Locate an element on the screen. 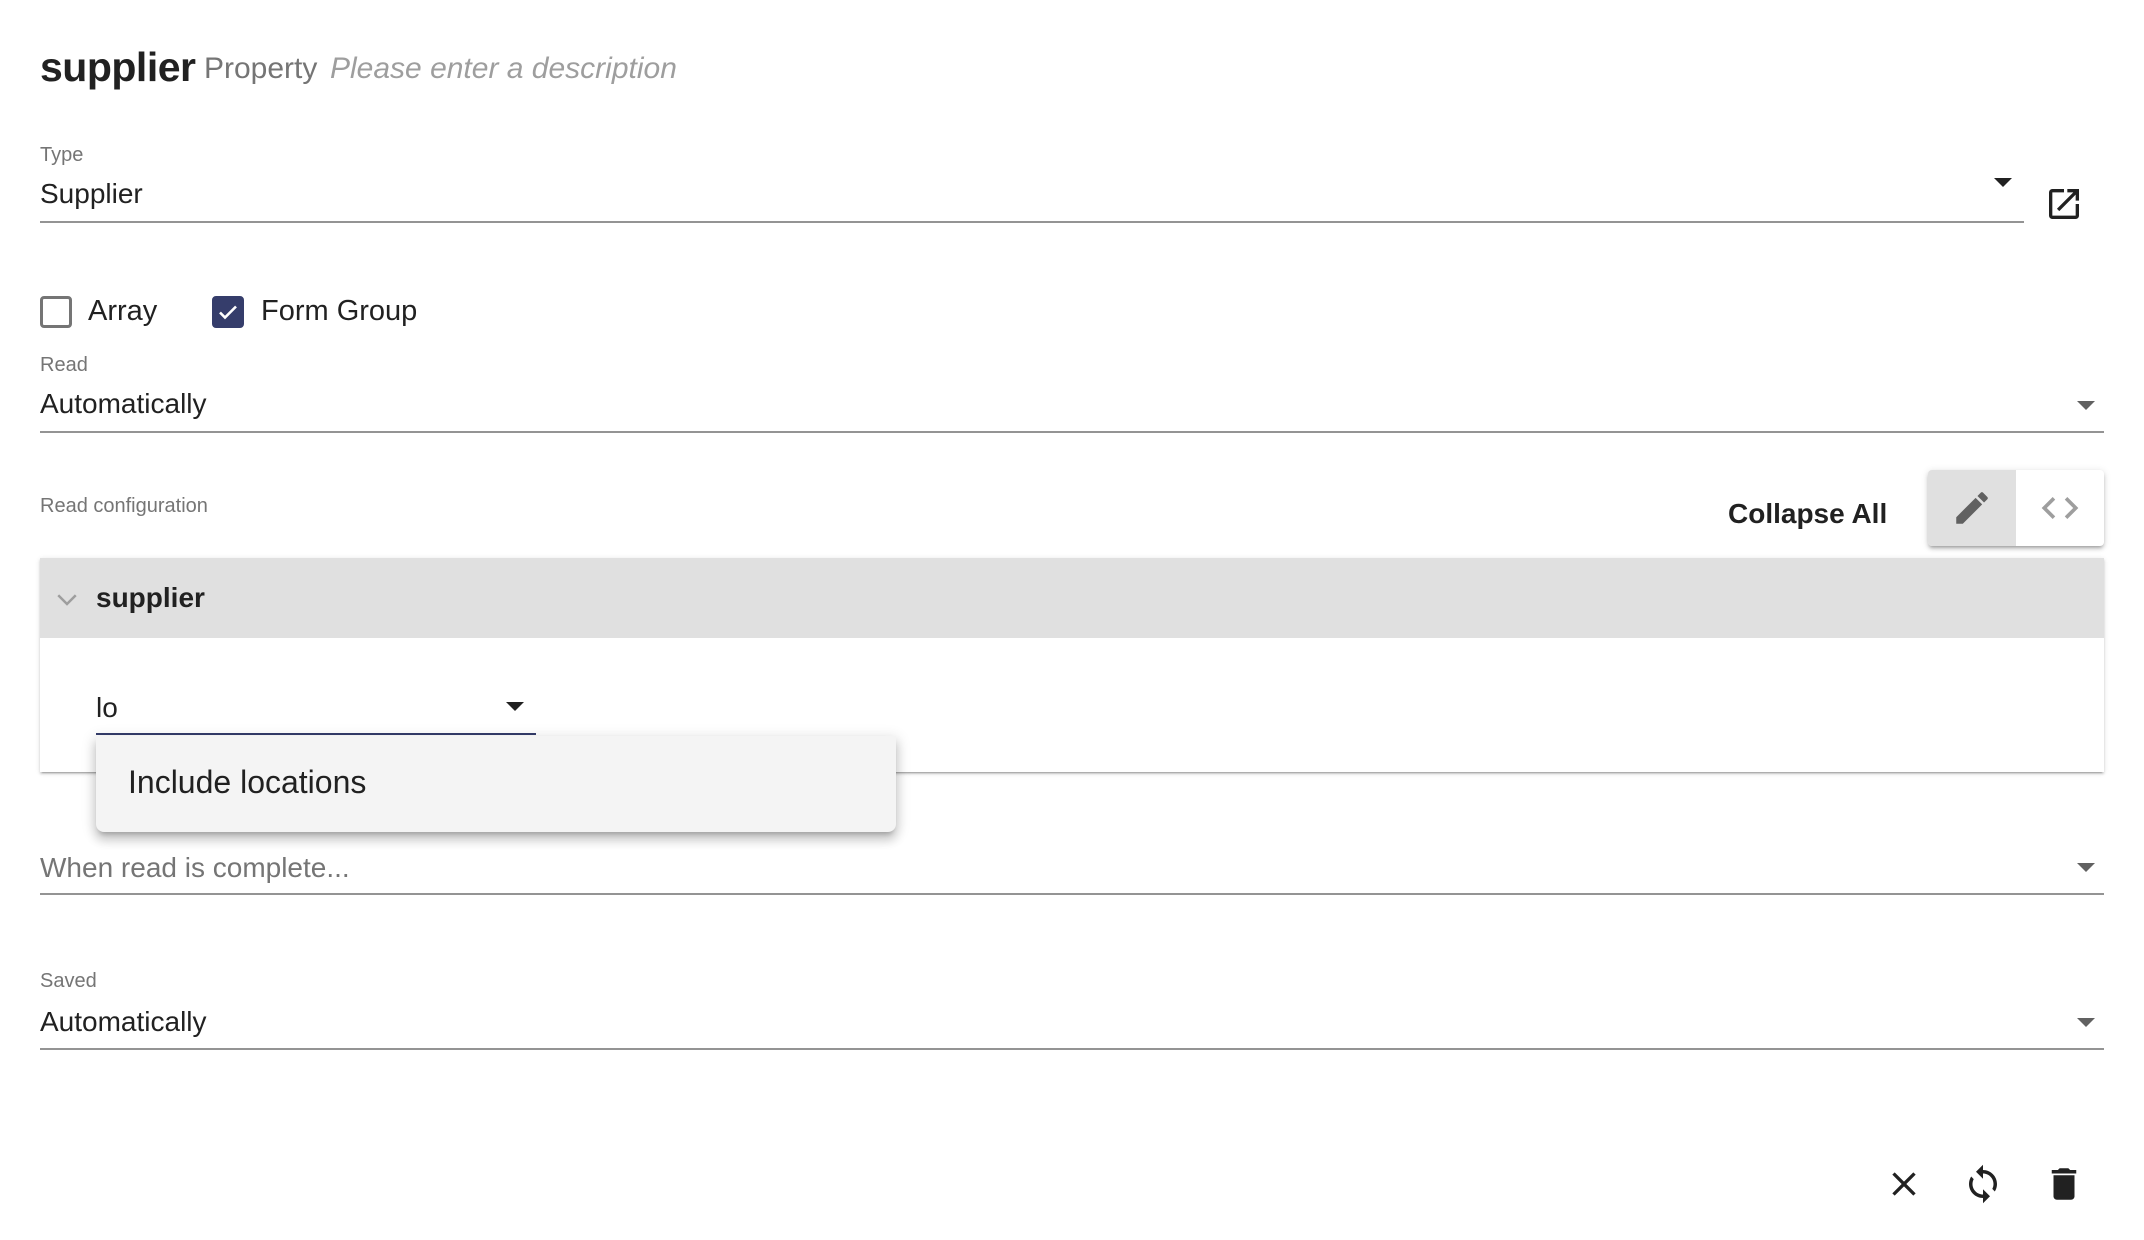  read-underline is located at coordinates (1072, 432).